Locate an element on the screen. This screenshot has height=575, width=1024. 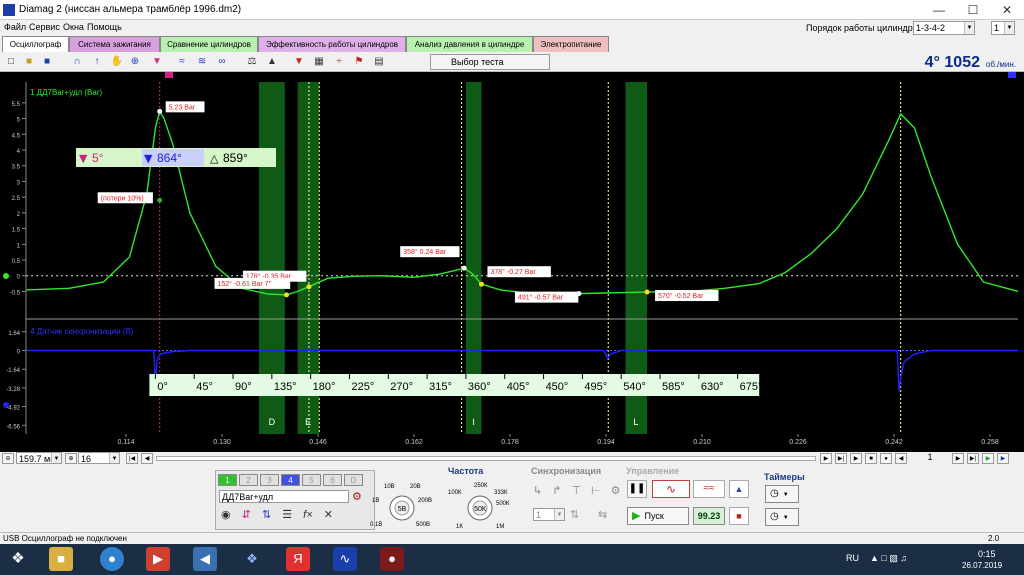
tool-icon: ▲ is located at coordinates (272, 62).